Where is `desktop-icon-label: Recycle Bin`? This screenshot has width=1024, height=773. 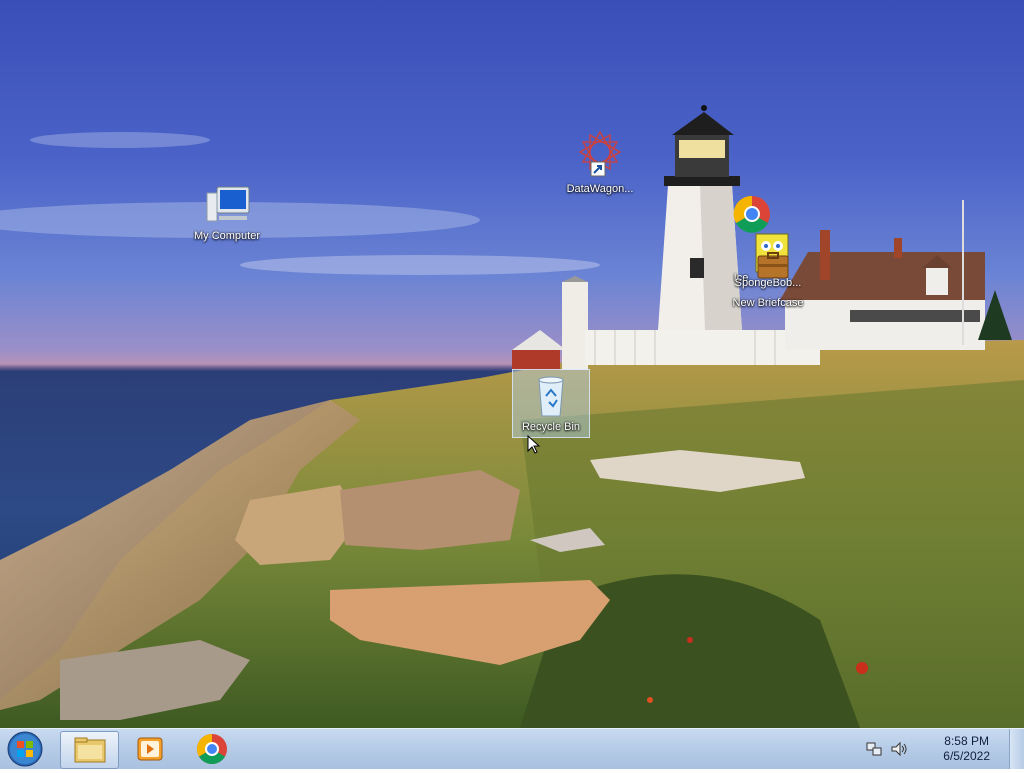
desktop-icon-label: Recycle Bin is located at coordinates (551, 427).